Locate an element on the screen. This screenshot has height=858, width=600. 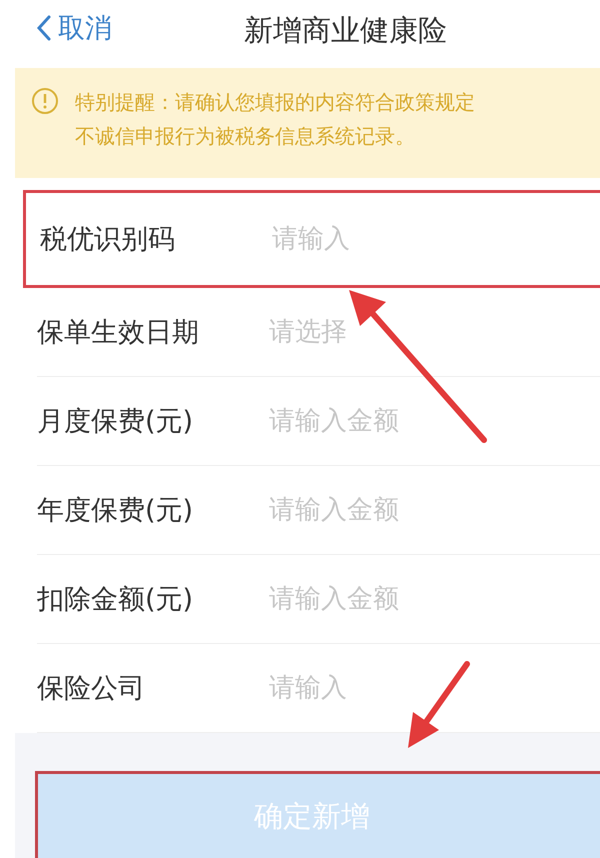
field-label: 扣除金额(元) is located at coordinates (115, 600).